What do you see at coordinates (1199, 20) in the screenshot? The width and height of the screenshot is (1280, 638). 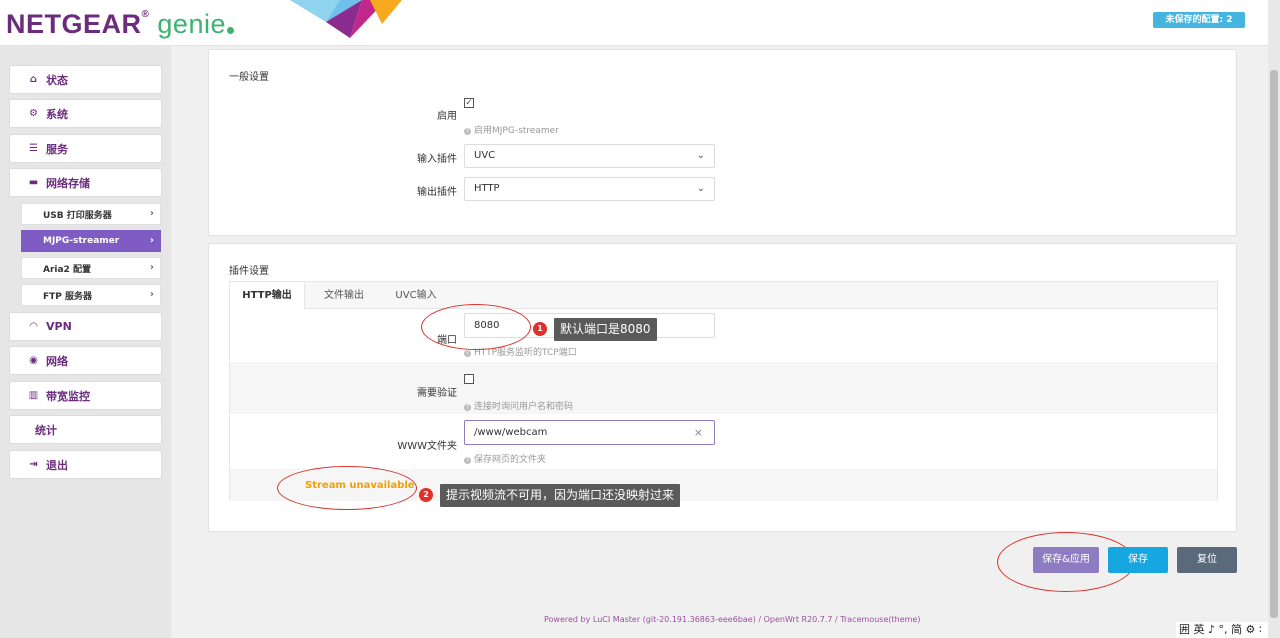 I see `unsaved-changes-badge: 未保存的配置: 2` at bounding box center [1199, 20].